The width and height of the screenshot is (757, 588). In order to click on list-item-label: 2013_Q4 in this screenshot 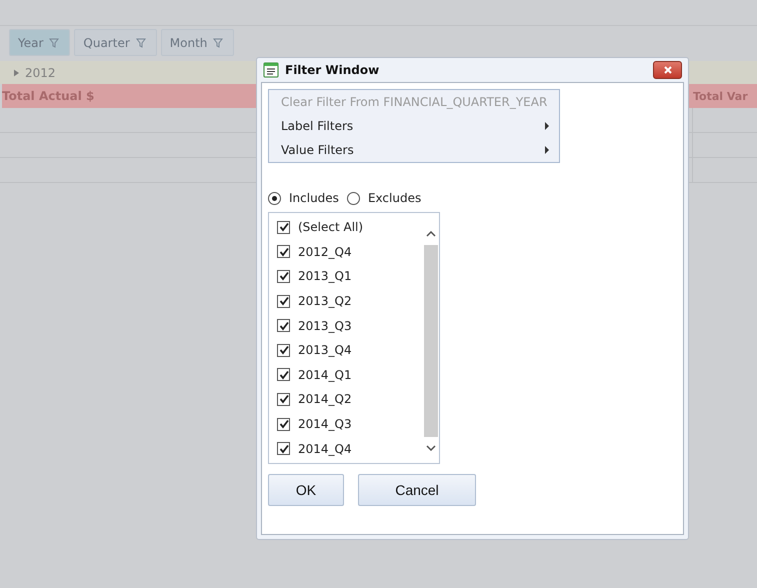, I will do `click(325, 350)`.